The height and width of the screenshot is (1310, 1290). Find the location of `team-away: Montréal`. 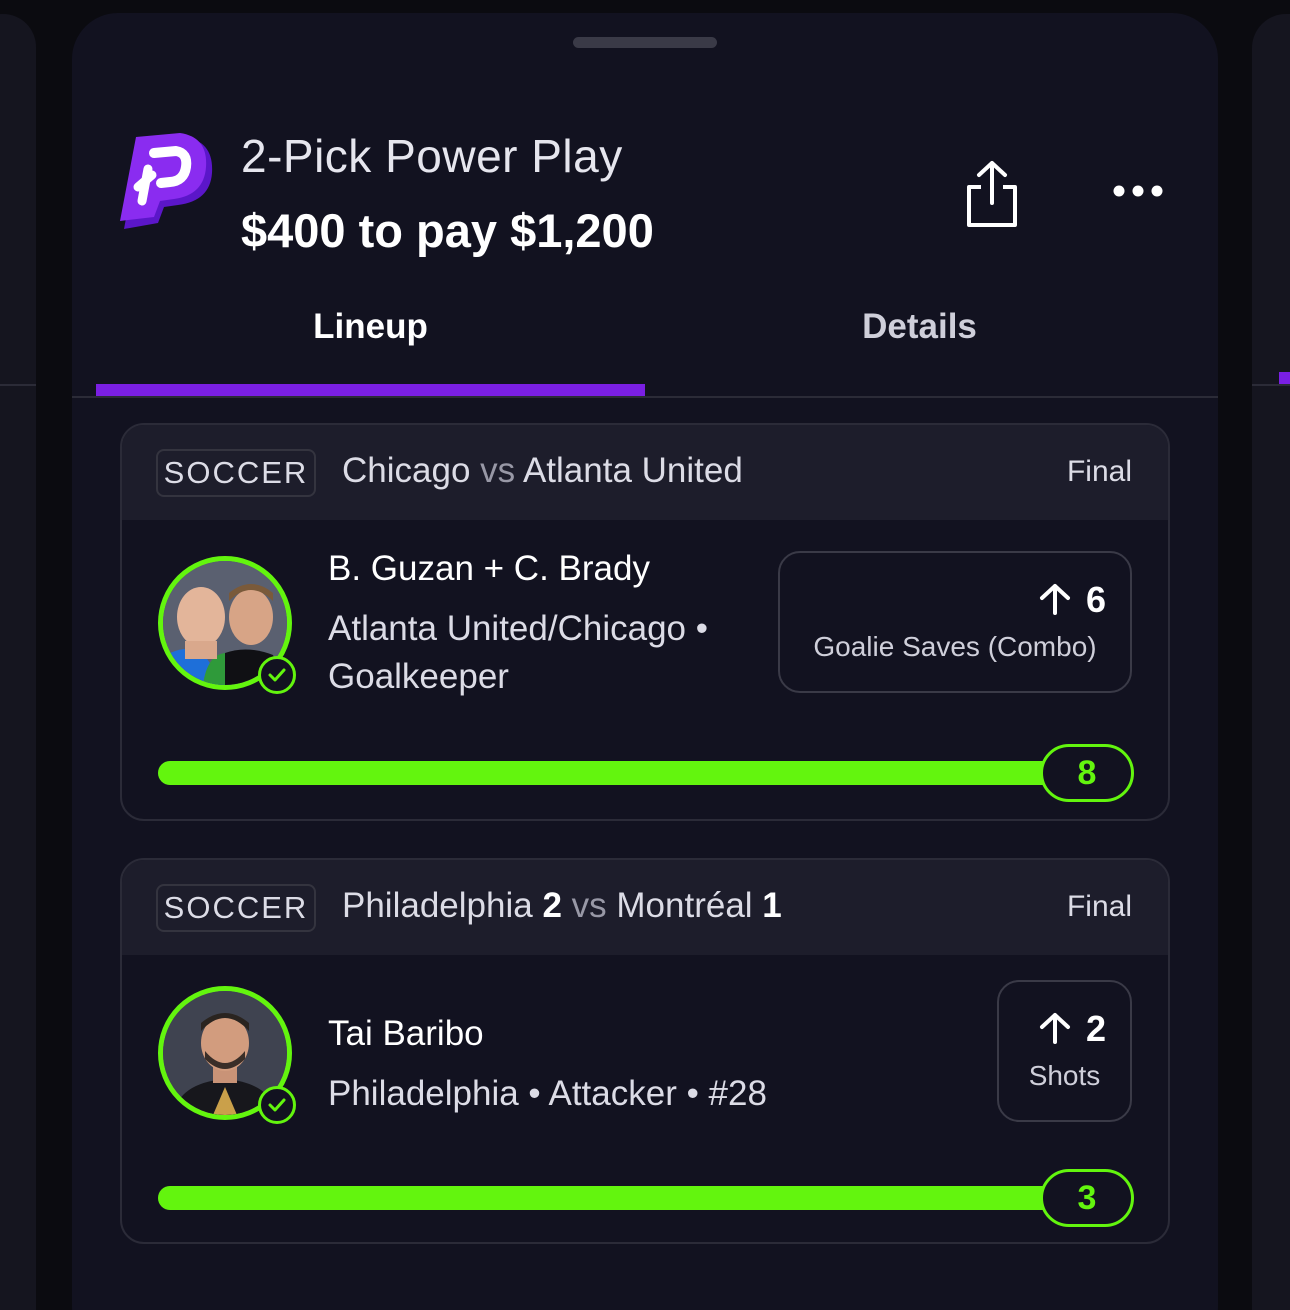

team-away: Montréal is located at coordinates (684, 905).